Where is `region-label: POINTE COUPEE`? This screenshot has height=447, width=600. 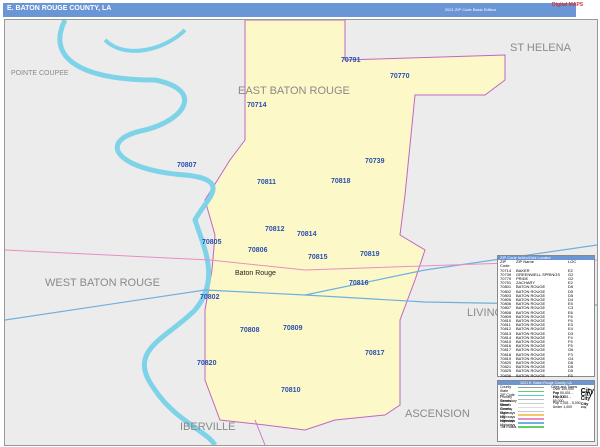 region-label: POINTE COUPEE is located at coordinates (40, 73).